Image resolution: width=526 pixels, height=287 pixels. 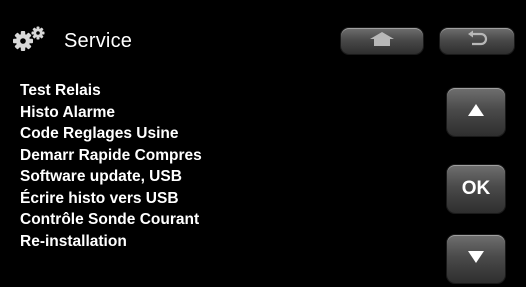 I want to click on gears-icon, so click(x=29, y=39).